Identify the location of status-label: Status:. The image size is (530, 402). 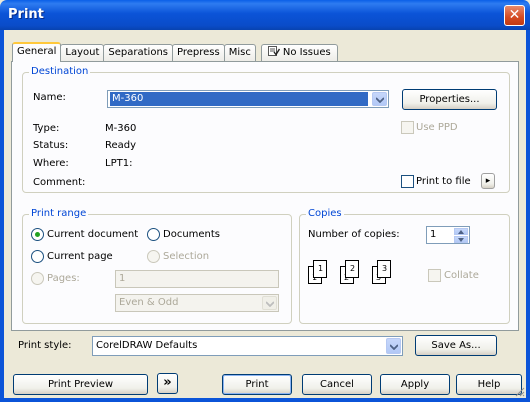
(51, 145).